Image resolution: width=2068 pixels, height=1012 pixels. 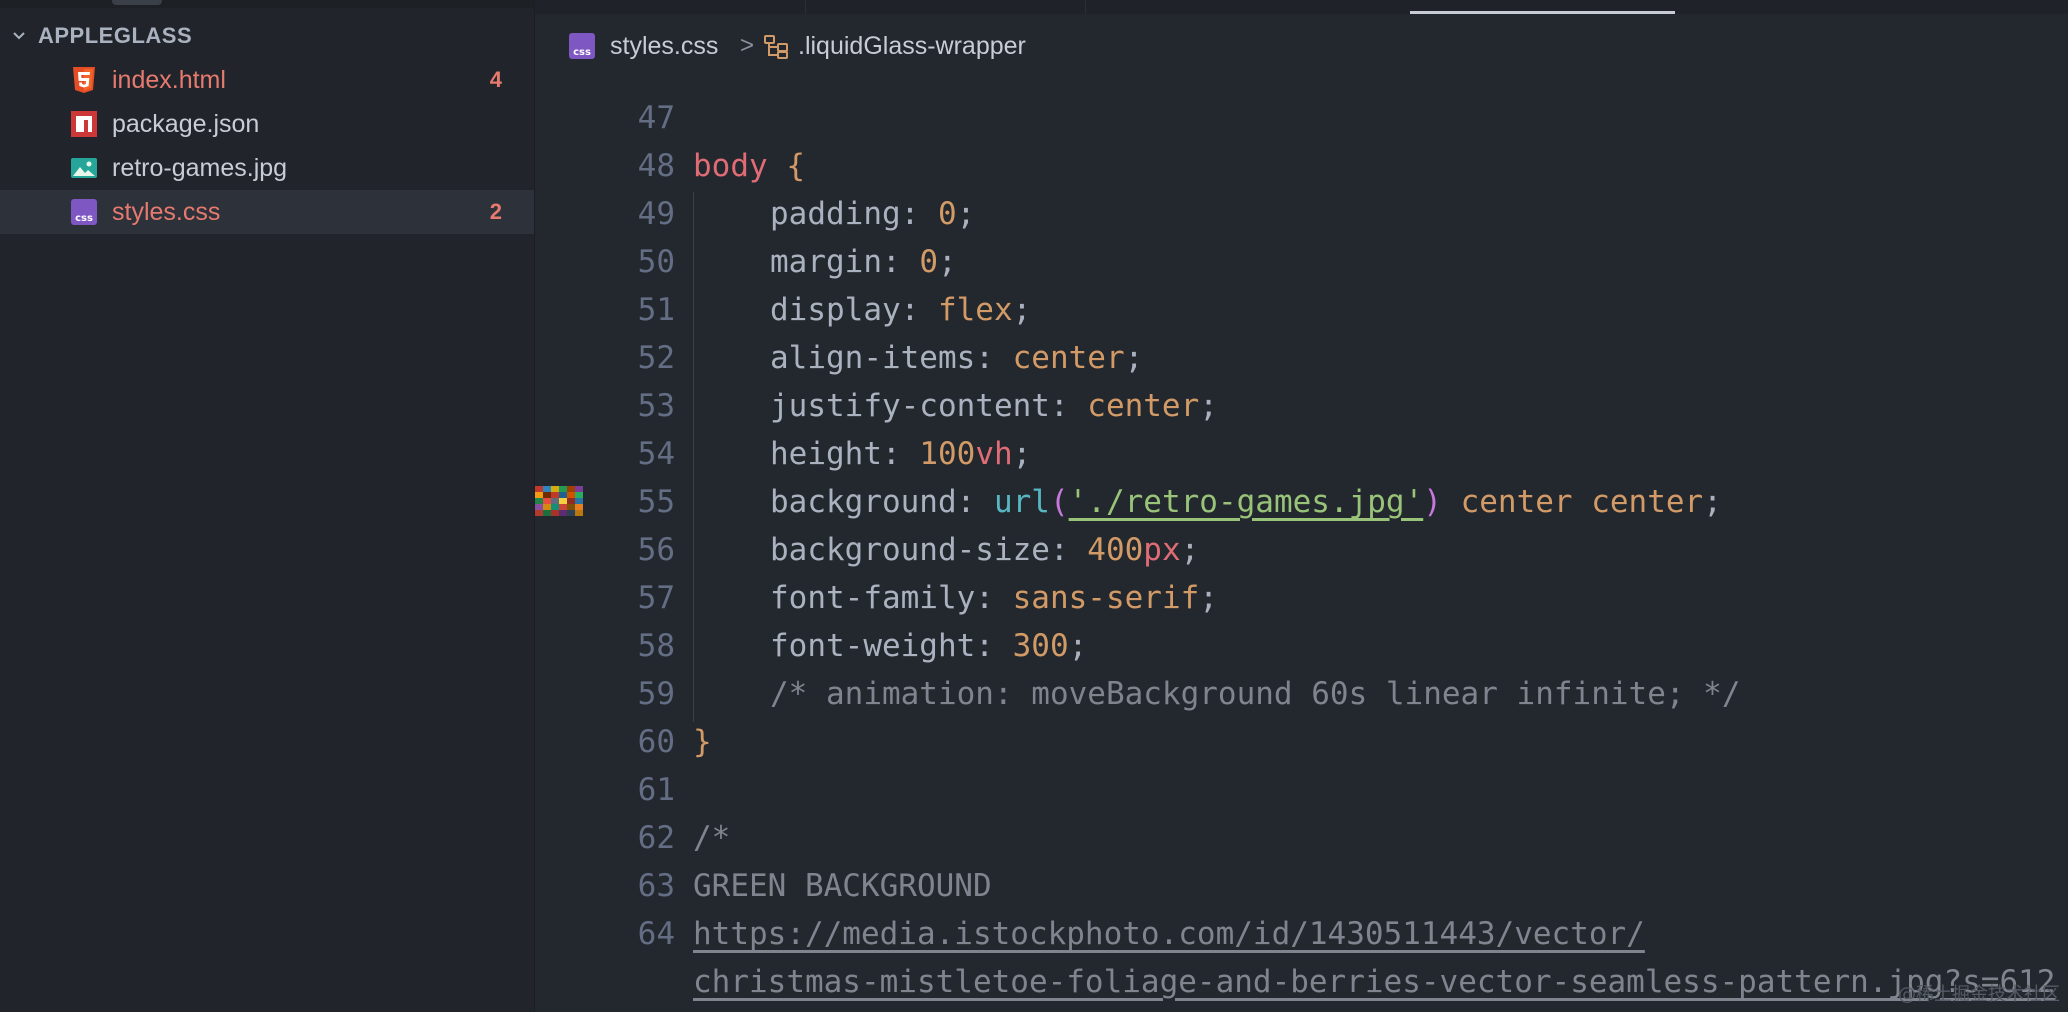 What do you see at coordinates (267, 212) in the screenshot?
I see `file-item-styles-css: css styles.css 2` at bounding box center [267, 212].